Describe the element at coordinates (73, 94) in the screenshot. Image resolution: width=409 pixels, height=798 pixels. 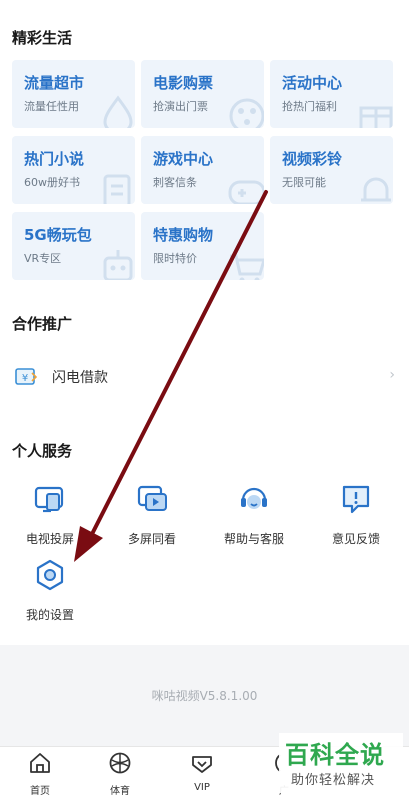
I see `tile-data-store: 流量超市 流量任性用` at that location.